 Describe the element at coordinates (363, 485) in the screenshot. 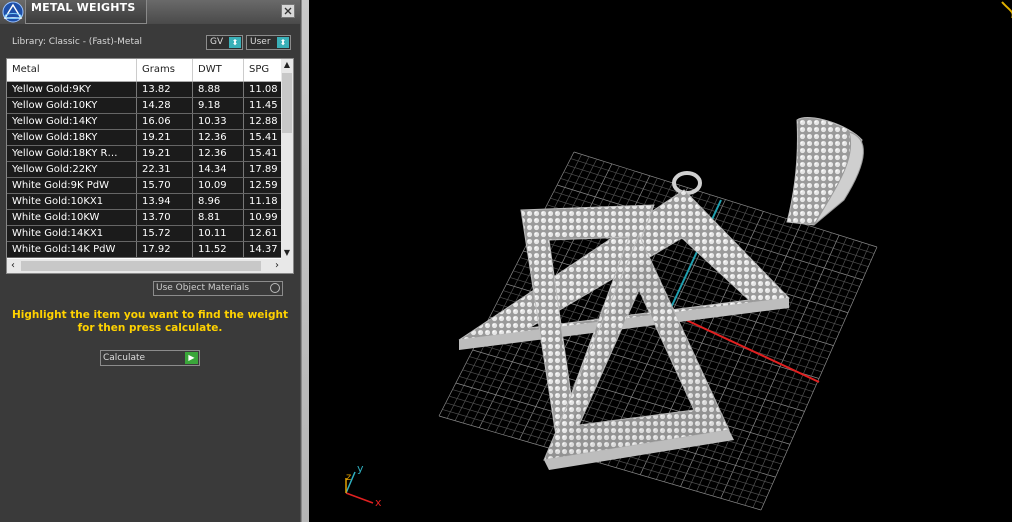

I see `axis-gizmo: x y z` at that location.